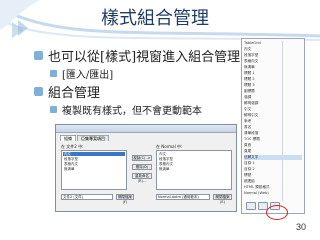  What do you see at coordinates (273, 163) in the screenshot?
I see `style-row: 目錄 1` at bounding box center [273, 163].